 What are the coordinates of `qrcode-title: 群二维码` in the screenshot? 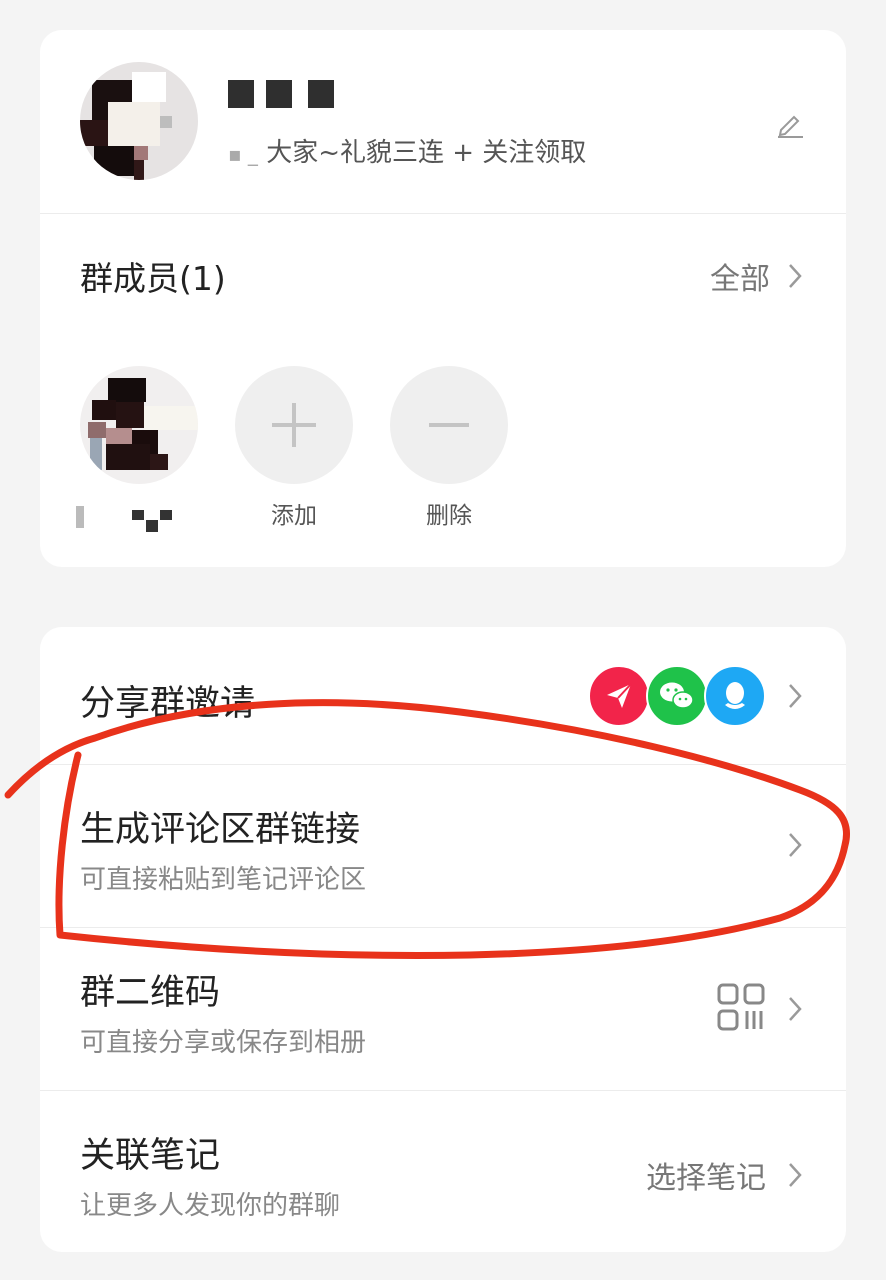 It's located at (150, 993).